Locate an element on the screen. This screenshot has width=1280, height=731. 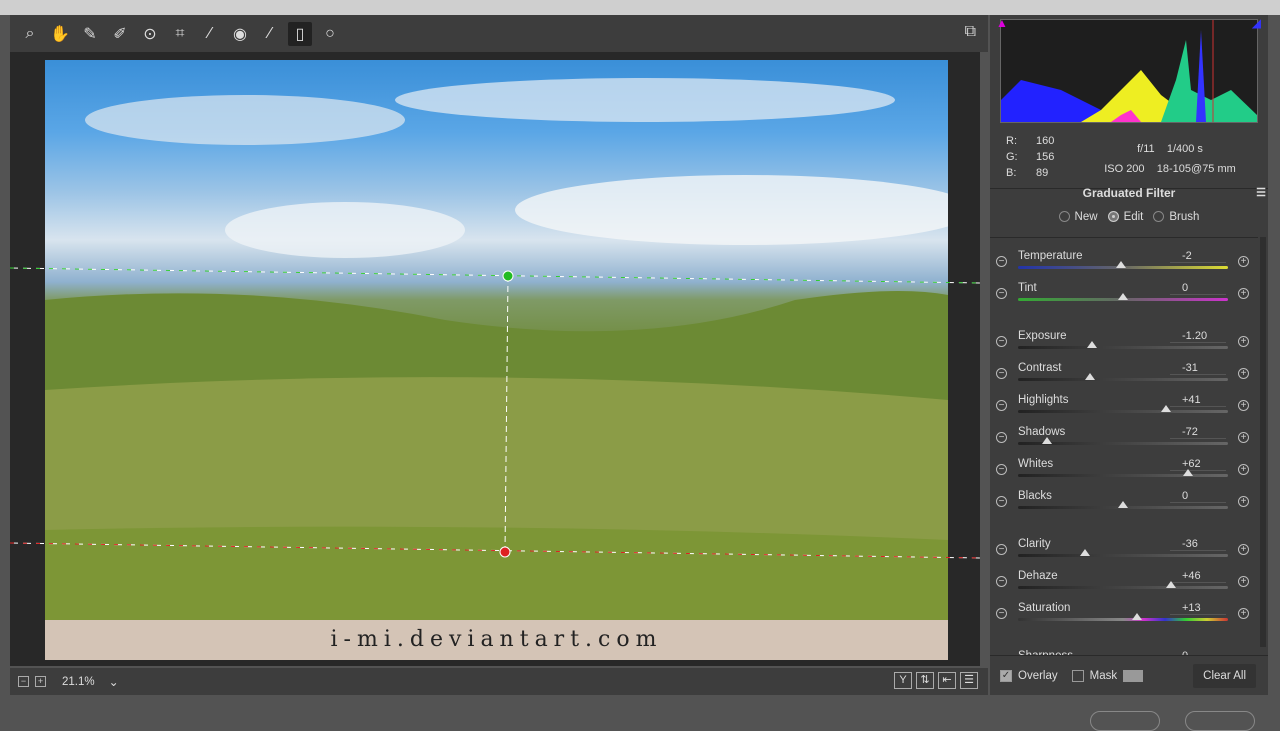
mask-checkbox is located at coordinates (1077, 675).